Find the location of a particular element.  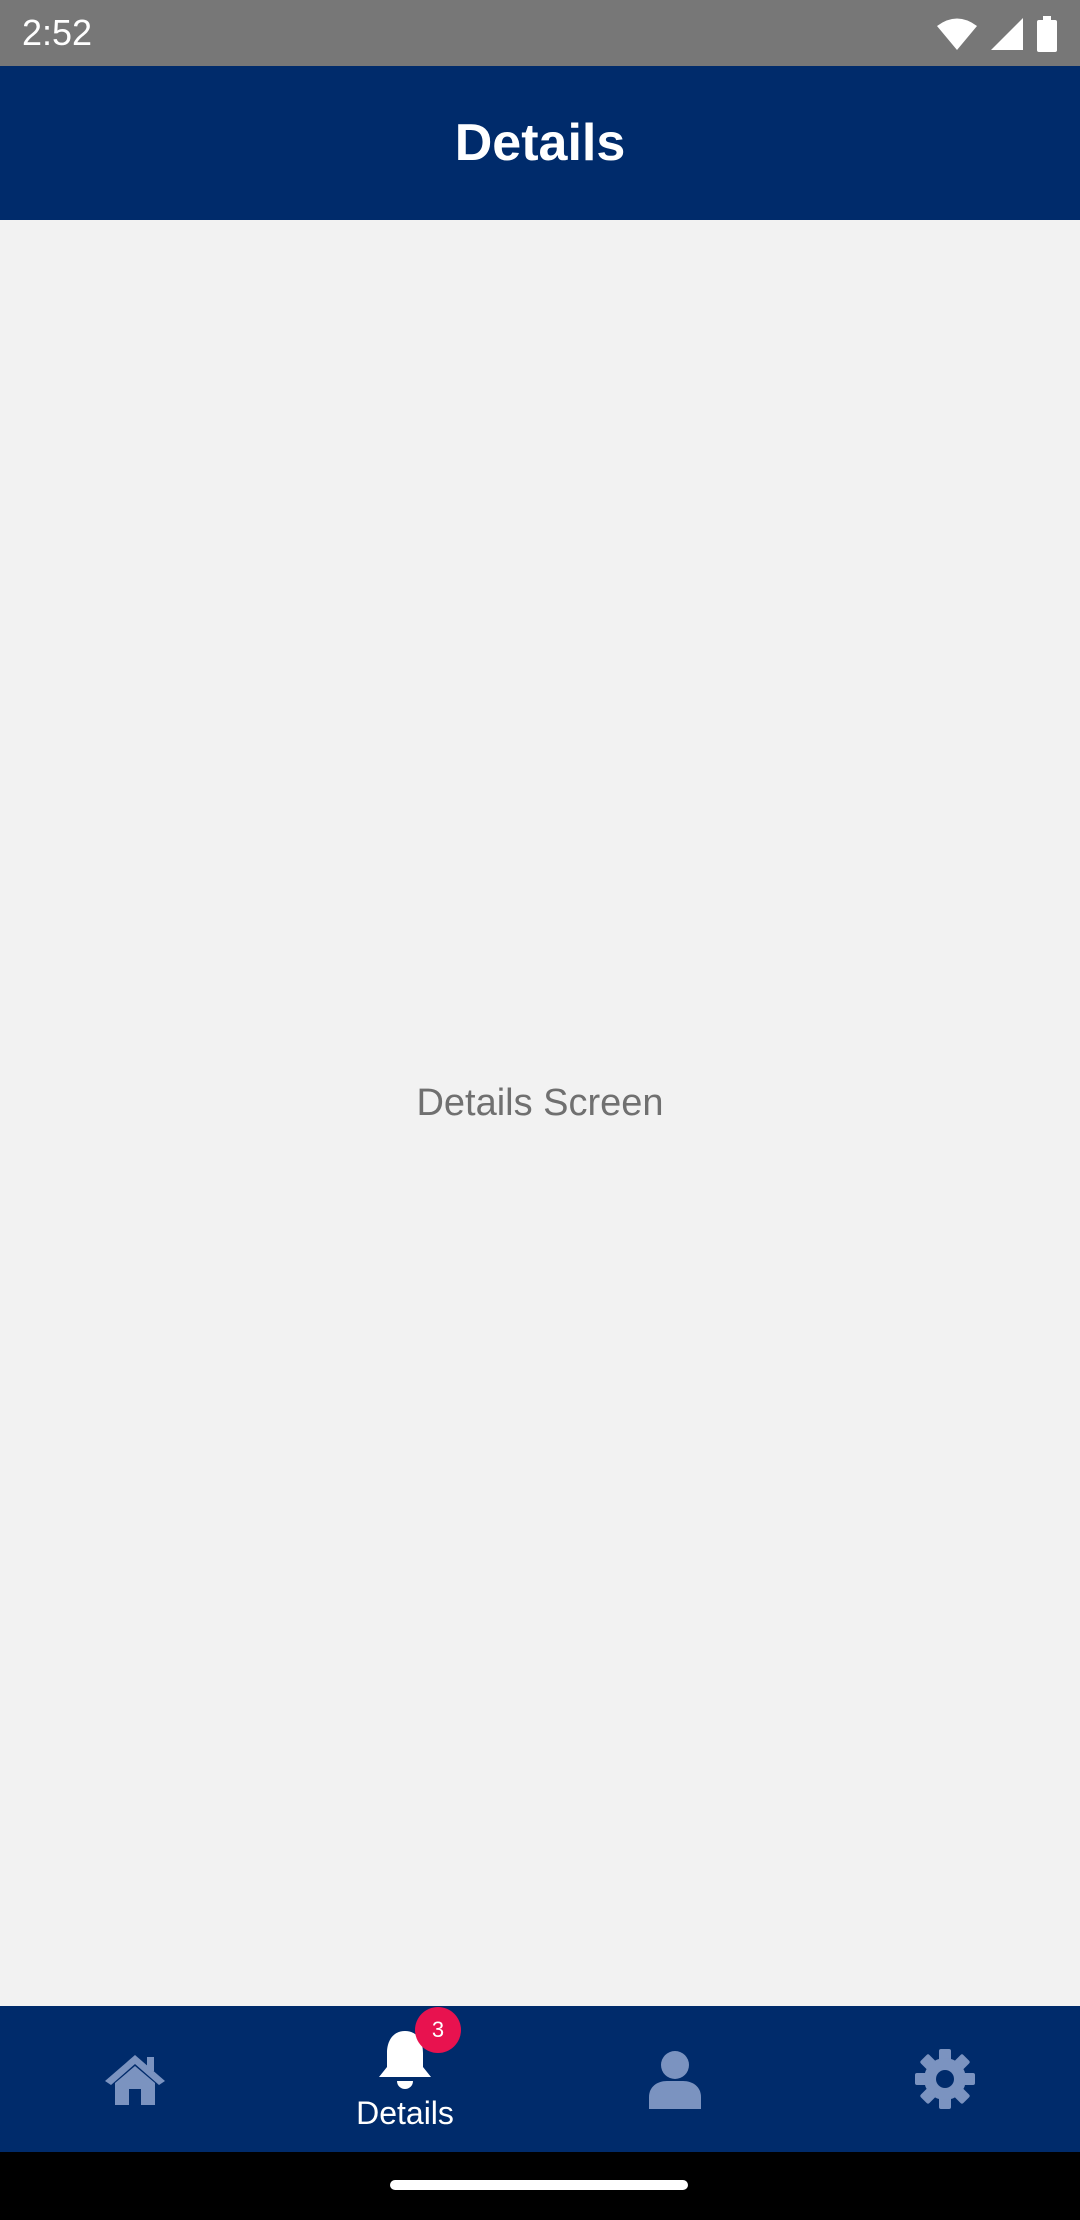

battery-icon is located at coordinates (1047, 34).